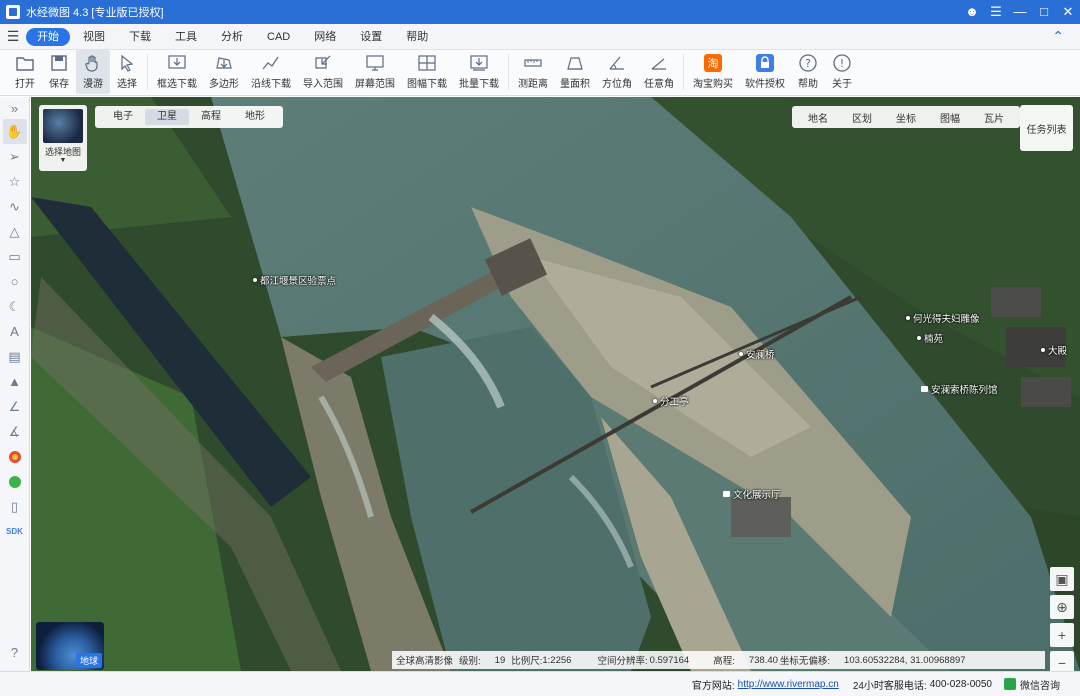 The image size is (1080, 696). Describe the element at coordinates (70, 646) in the screenshot. I see `globe-view-button: 地球` at that location.